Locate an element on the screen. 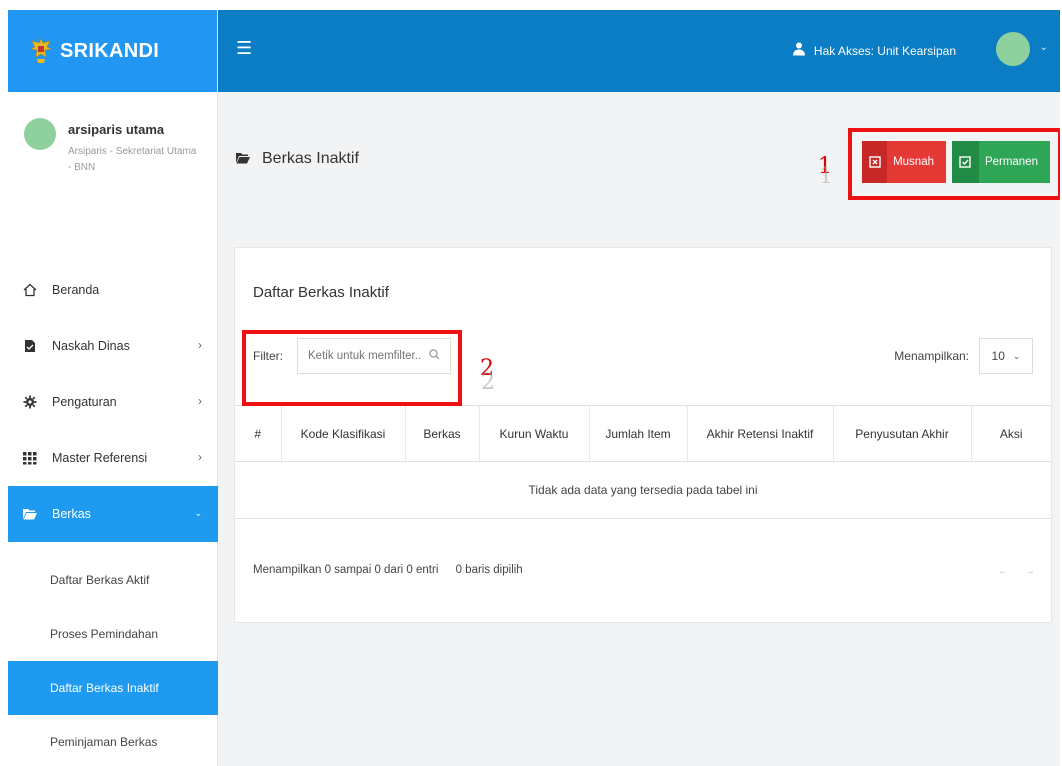 The width and height of the screenshot is (1062, 766). column-header-kurun-waktu: Kurun Waktu is located at coordinates (534, 433).